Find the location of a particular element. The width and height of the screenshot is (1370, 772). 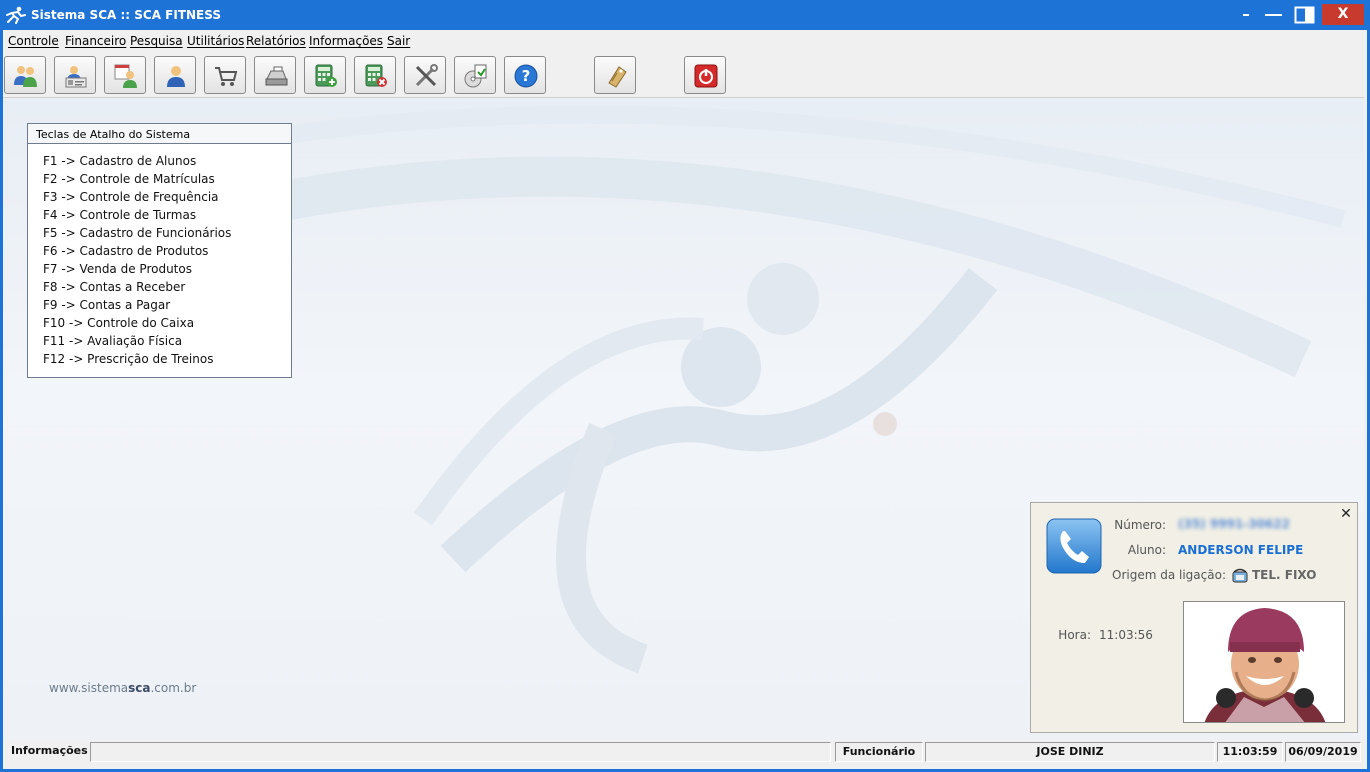

help-button: ? is located at coordinates (525, 75).